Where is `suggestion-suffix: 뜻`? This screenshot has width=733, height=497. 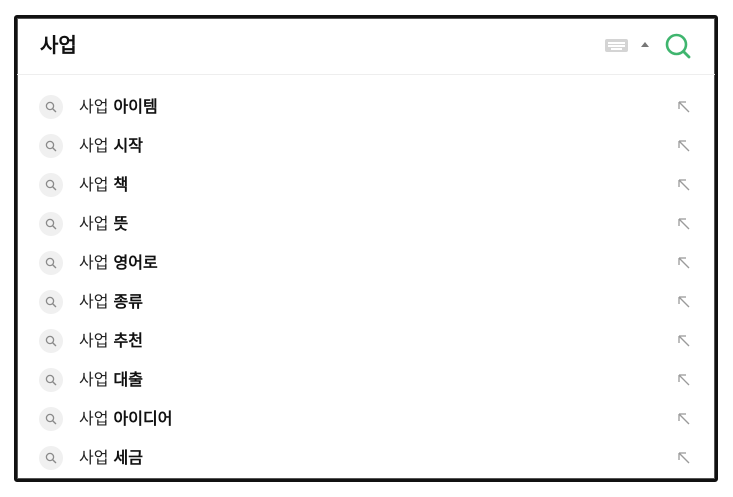 suggestion-suffix: 뜻 is located at coordinates (121, 223).